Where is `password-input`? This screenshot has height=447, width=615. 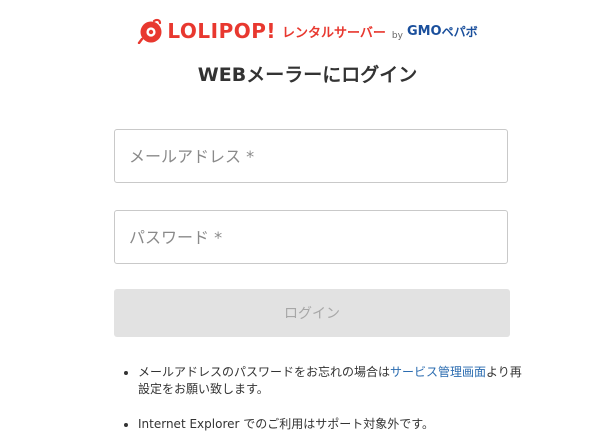
password-input is located at coordinates (311, 237).